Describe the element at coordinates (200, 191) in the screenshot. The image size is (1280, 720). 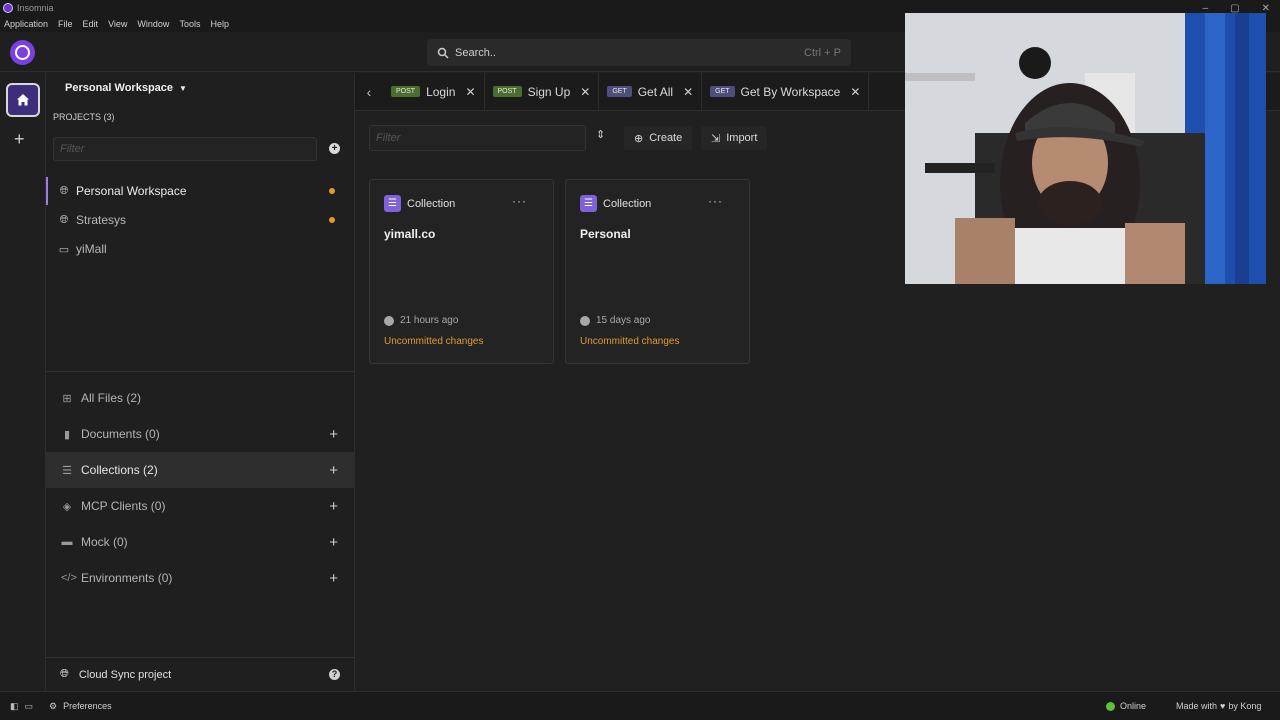
I see `project-item-personal-workspace: 🌐︎ Personal Workspace` at that location.